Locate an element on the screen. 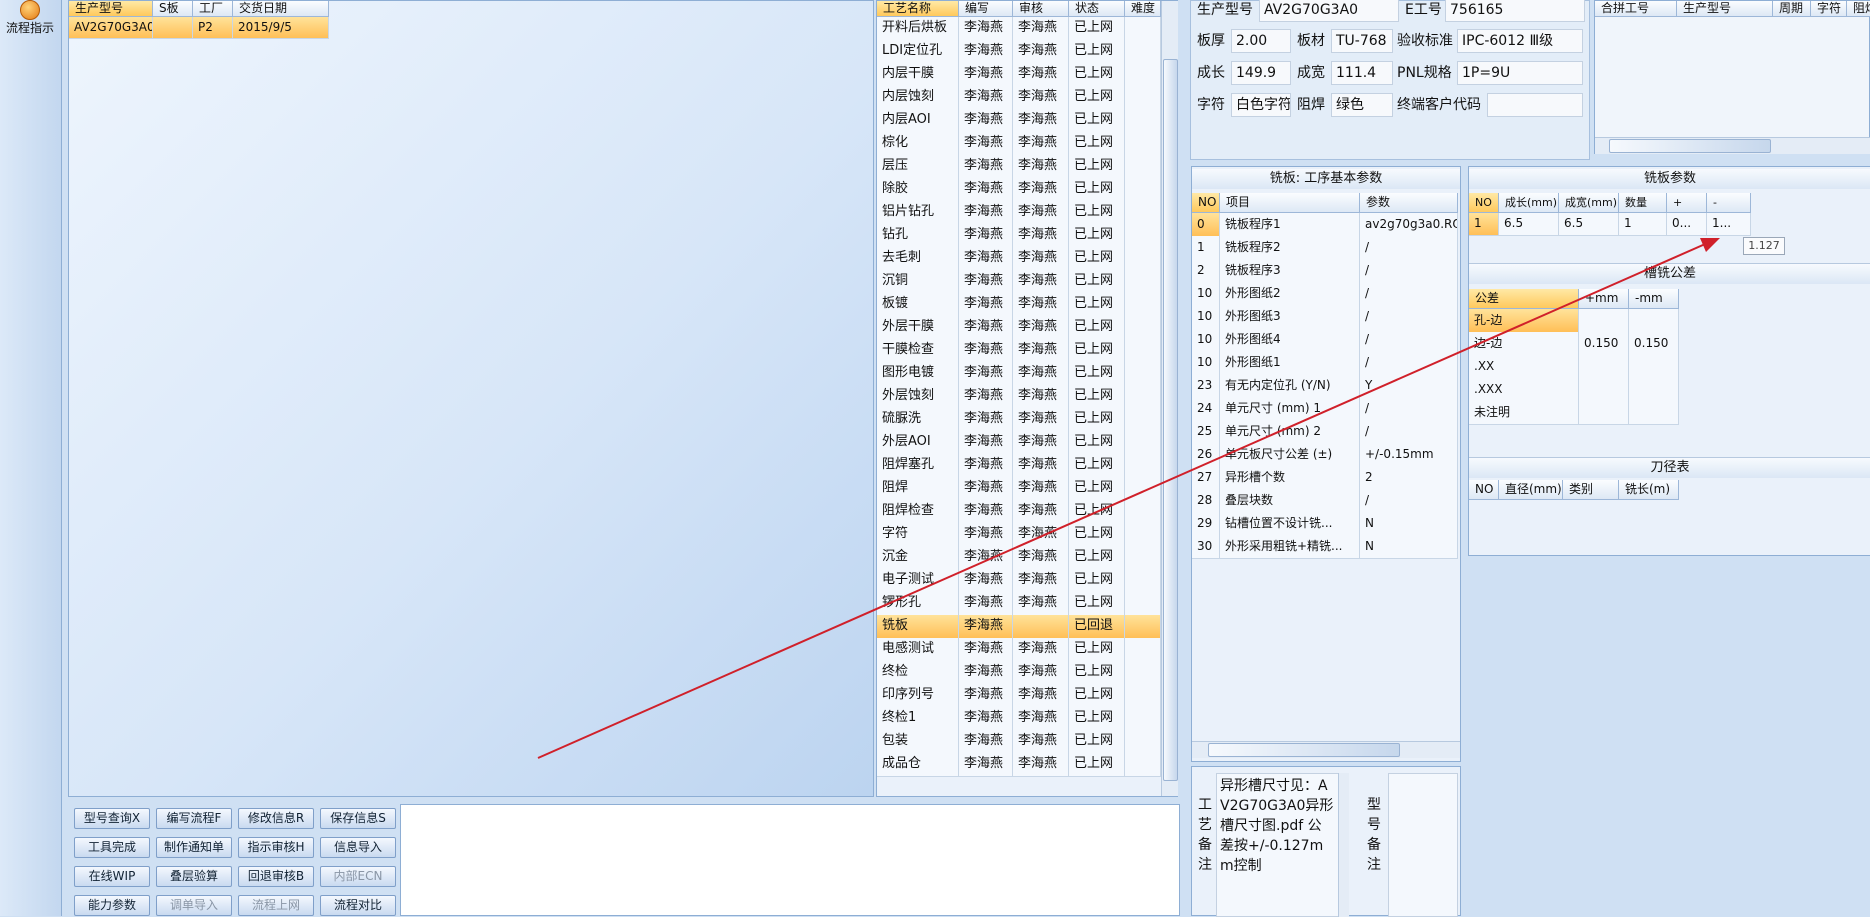  process-row: 硫脲洗 李海燕 李海燕 已上网 is located at coordinates (1019, 420).